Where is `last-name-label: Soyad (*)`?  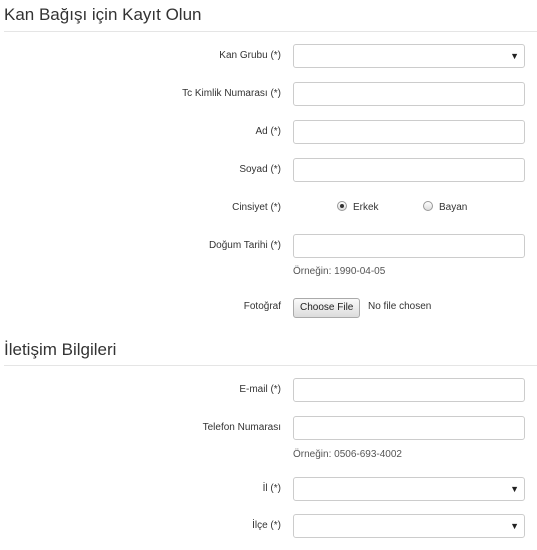 last-name-label: Soyad (*) is located at coordinates (260, 169).